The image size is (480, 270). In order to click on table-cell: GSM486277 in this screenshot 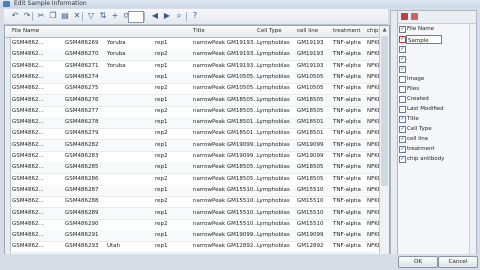, I will do `click(86, 111)`.